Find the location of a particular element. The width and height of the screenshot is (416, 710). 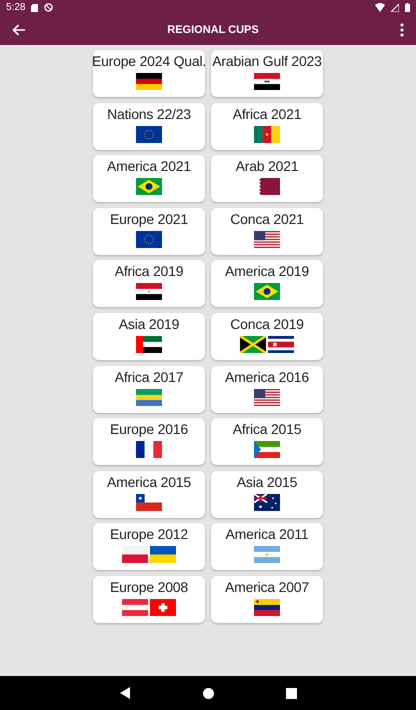

cup-card: Africa 2019 is located at coordinates (149, 284).